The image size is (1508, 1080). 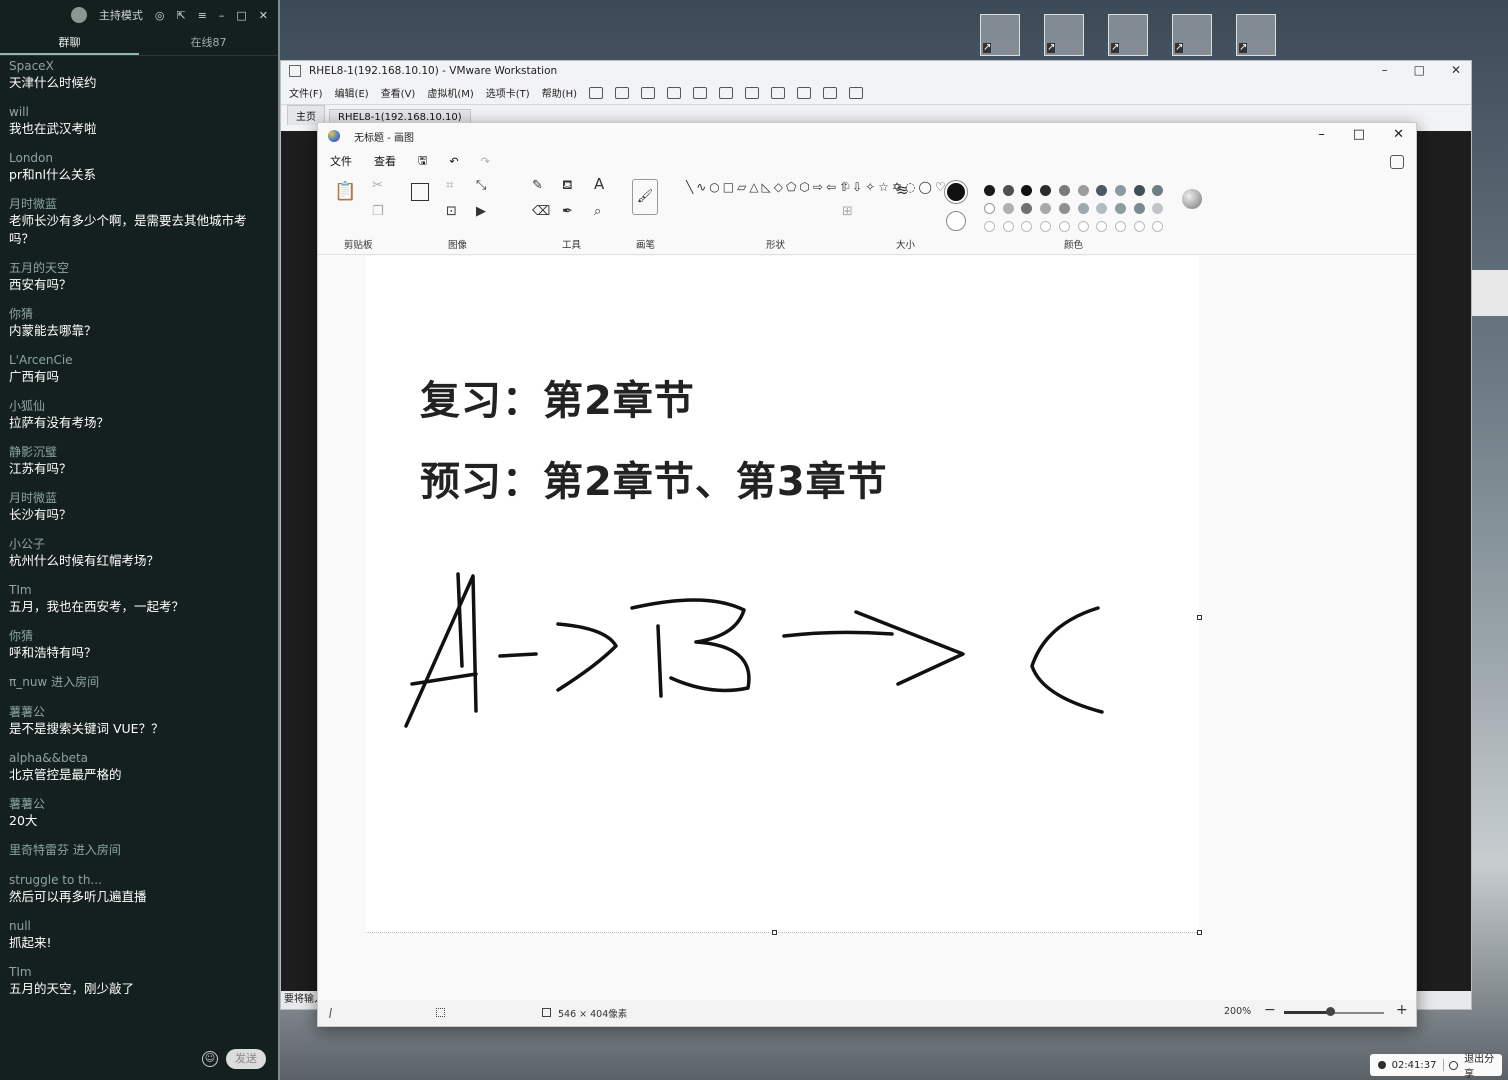 What do you see at coordinates (622, 92) in the screenshot?
I see `send-keys-icon` at bounding box center [622, 92].